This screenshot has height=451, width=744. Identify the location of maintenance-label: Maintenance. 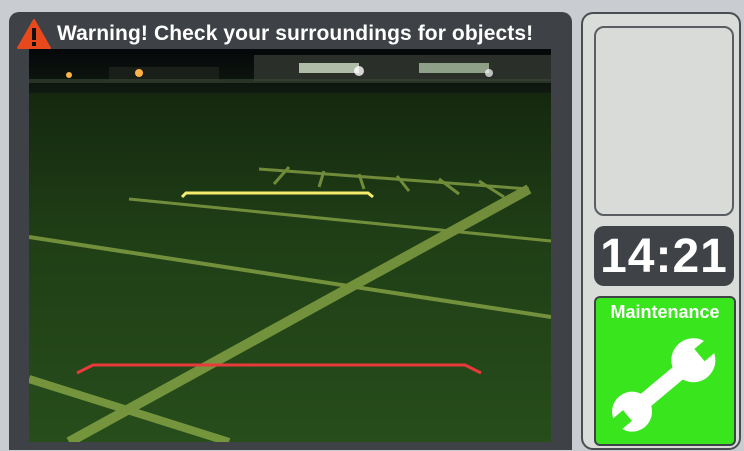
(665, 312).